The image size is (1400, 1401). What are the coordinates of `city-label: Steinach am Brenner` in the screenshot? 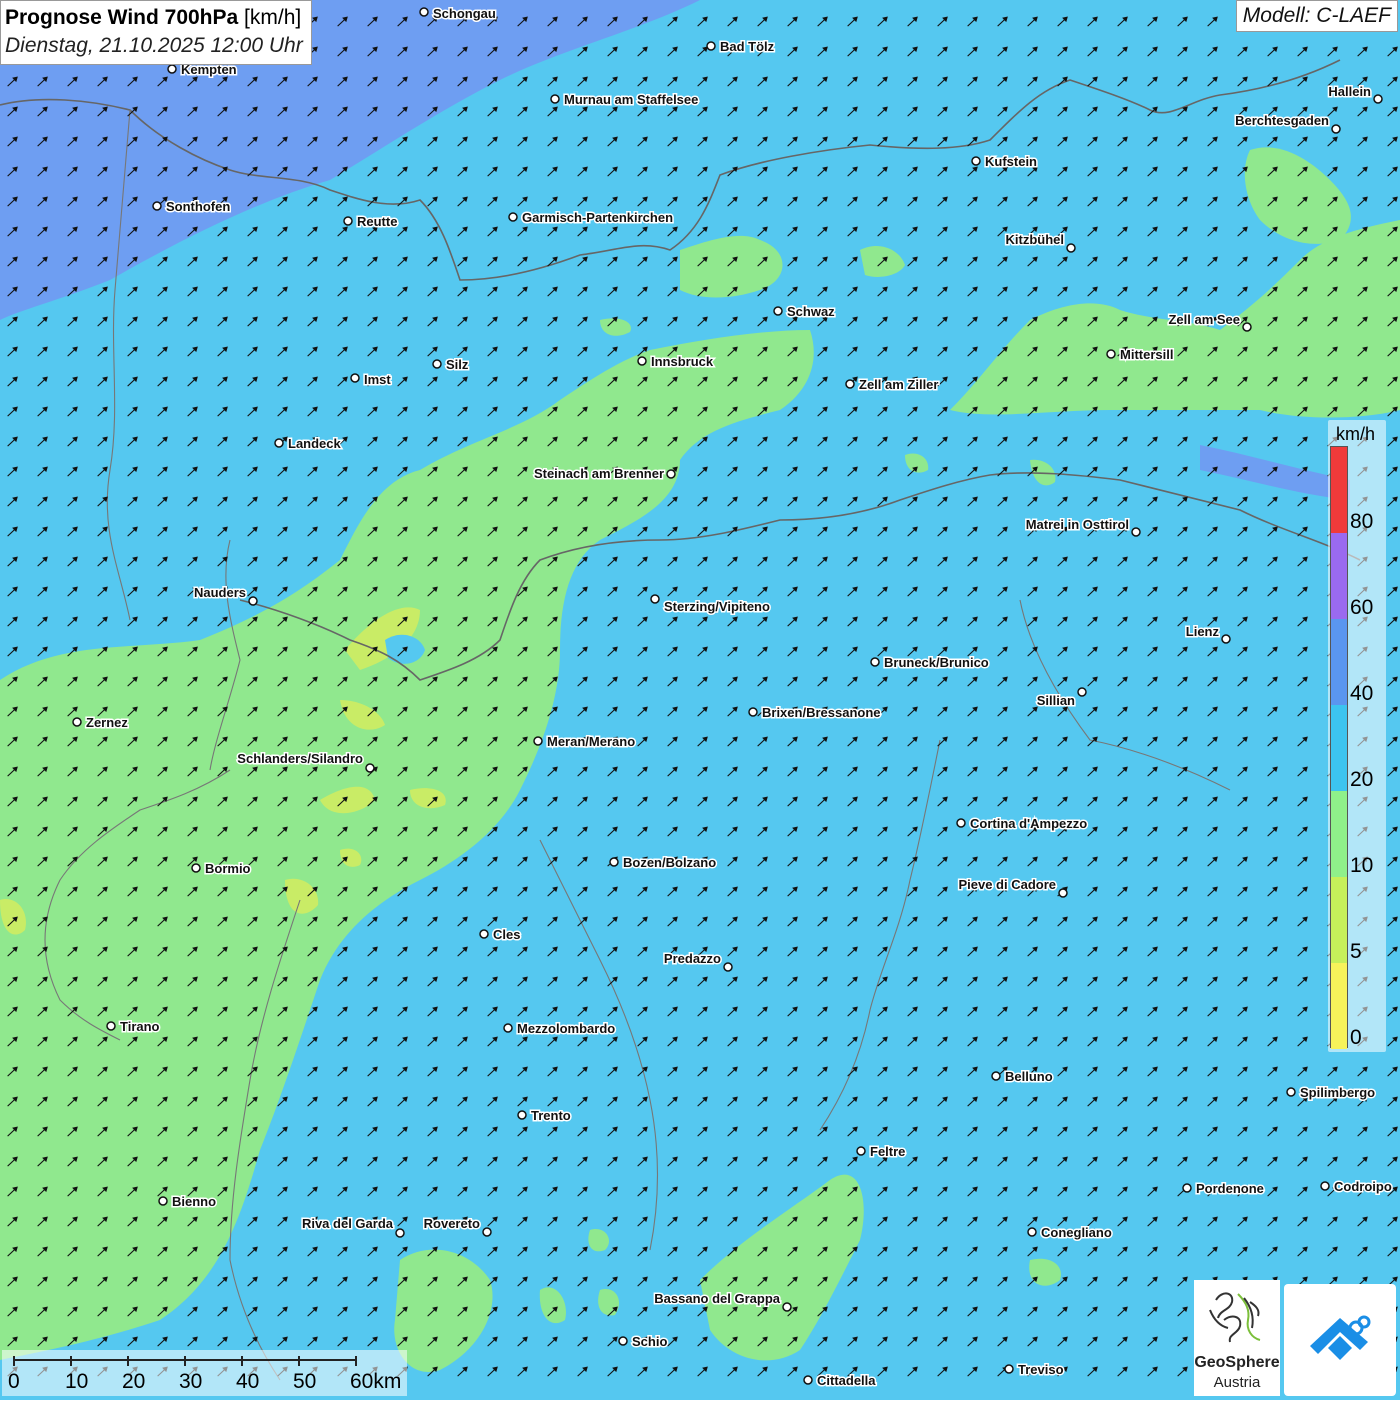 It's located at (599, 473).